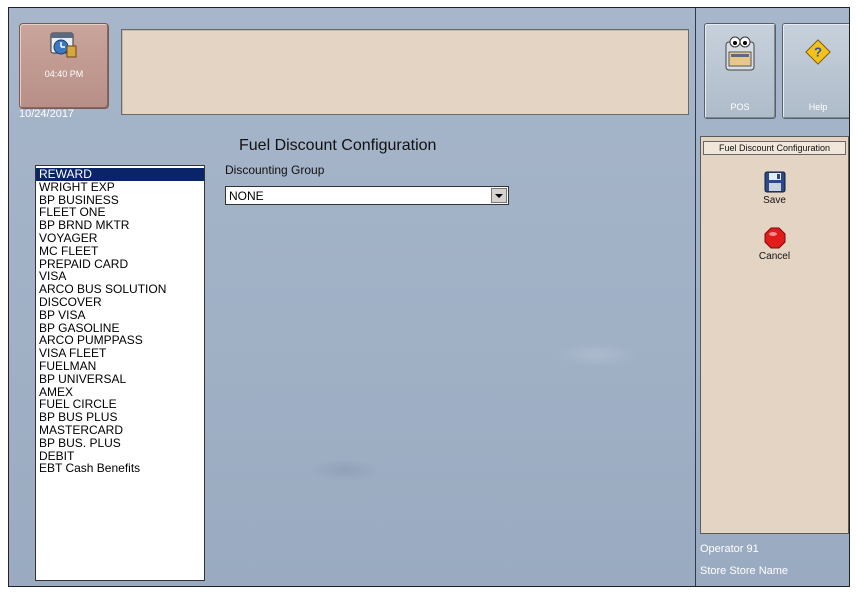 The image size is (856, 592). I want to click on cancel-stop-icon, so click(774, 238).